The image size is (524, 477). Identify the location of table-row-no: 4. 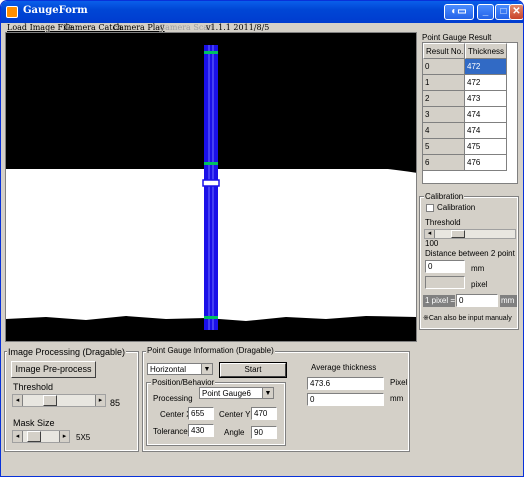
(444, 131).